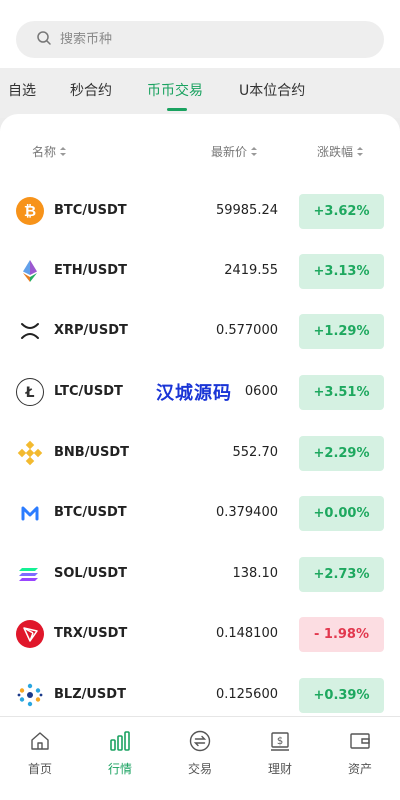 The height and width of the screenshot is (800, 400). Describe the element at coordinates (44, 40) in the screenshot. I see `search-icon` at that location.